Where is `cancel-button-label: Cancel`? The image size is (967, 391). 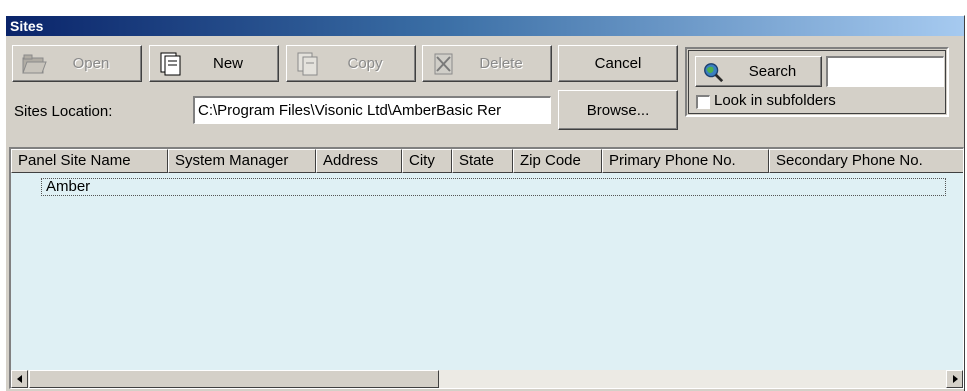 cancel-button-label: Cancel is located at coordinates (618, 63).